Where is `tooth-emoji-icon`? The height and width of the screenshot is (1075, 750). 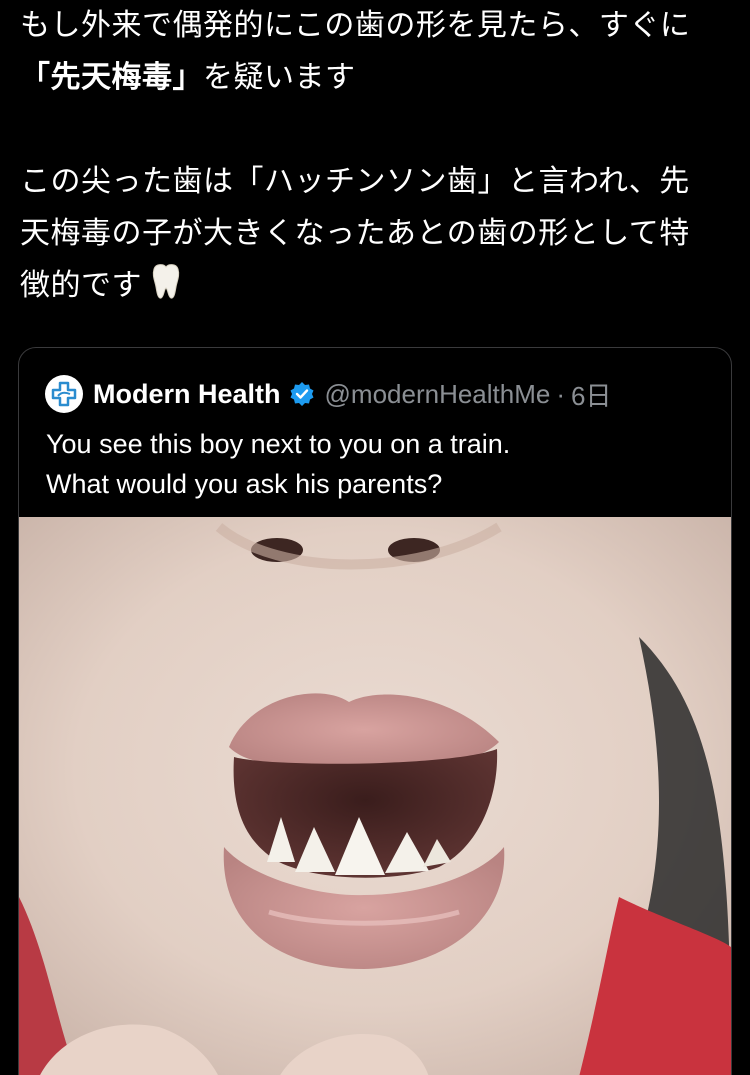 tooth-emoji-icon is located at coordinates (166, 281).